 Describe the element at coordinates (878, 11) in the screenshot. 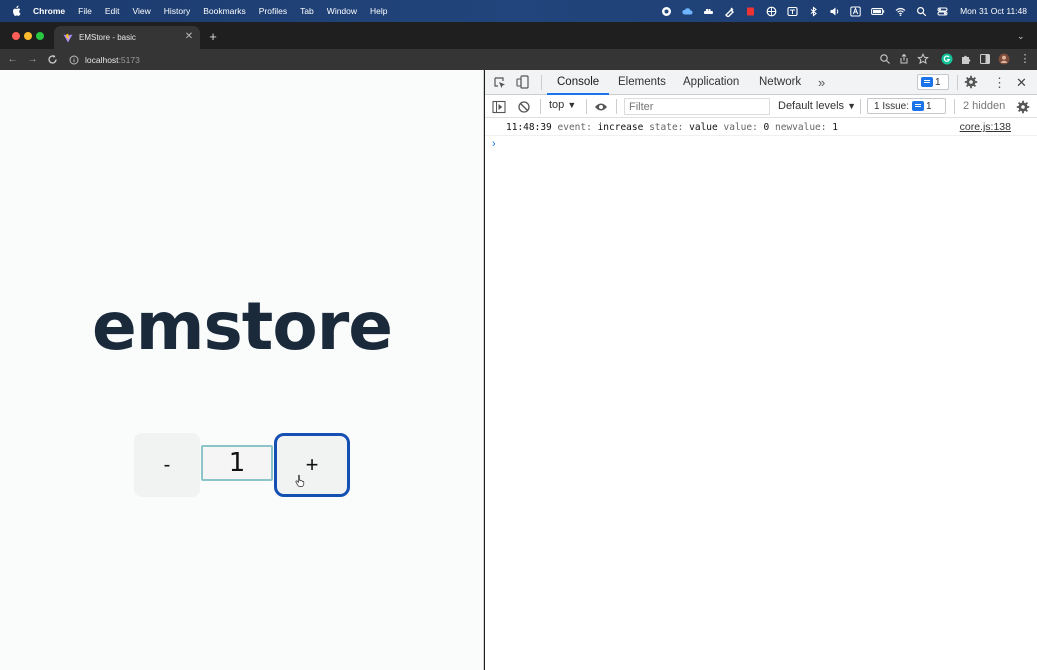

I see `battery-icon` at that location.